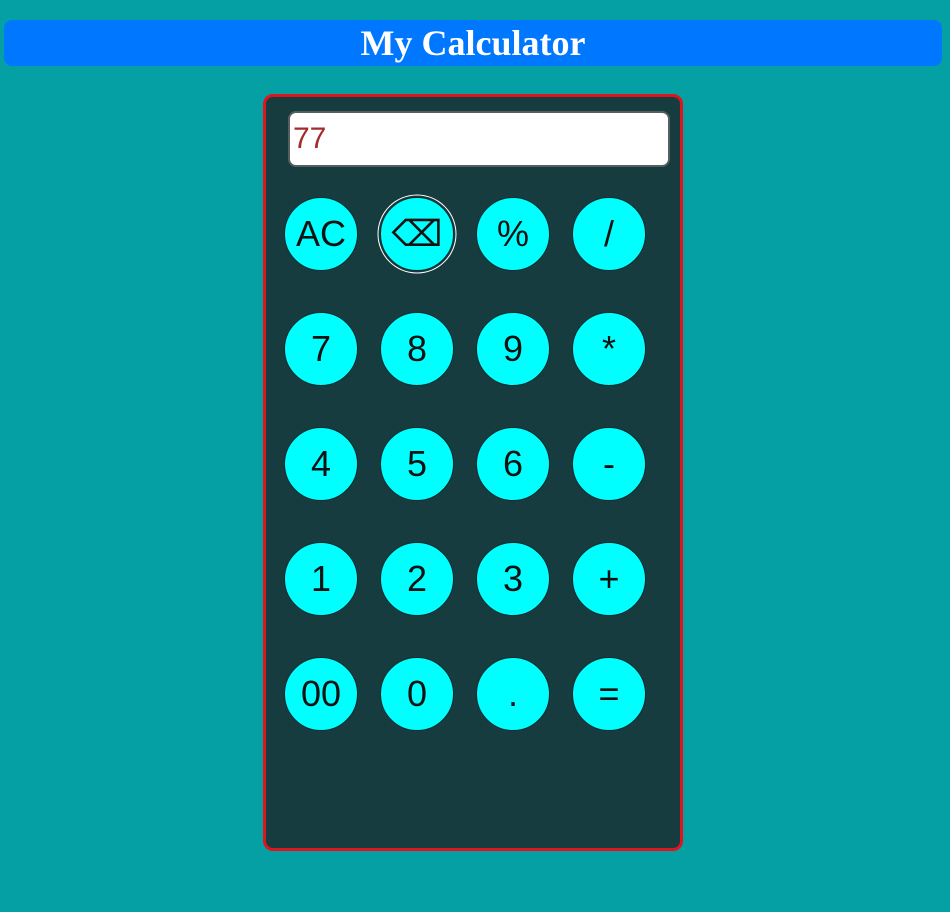 The height and width of the screenshot is (912, 950). I want to click on digit-7-button: 7, so click(321, 349).